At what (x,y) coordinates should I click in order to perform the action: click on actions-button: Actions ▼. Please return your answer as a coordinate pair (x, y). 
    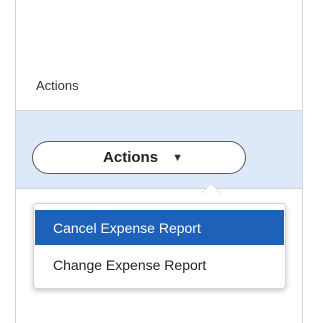
    Looking at the image, I should click on (139, 157).